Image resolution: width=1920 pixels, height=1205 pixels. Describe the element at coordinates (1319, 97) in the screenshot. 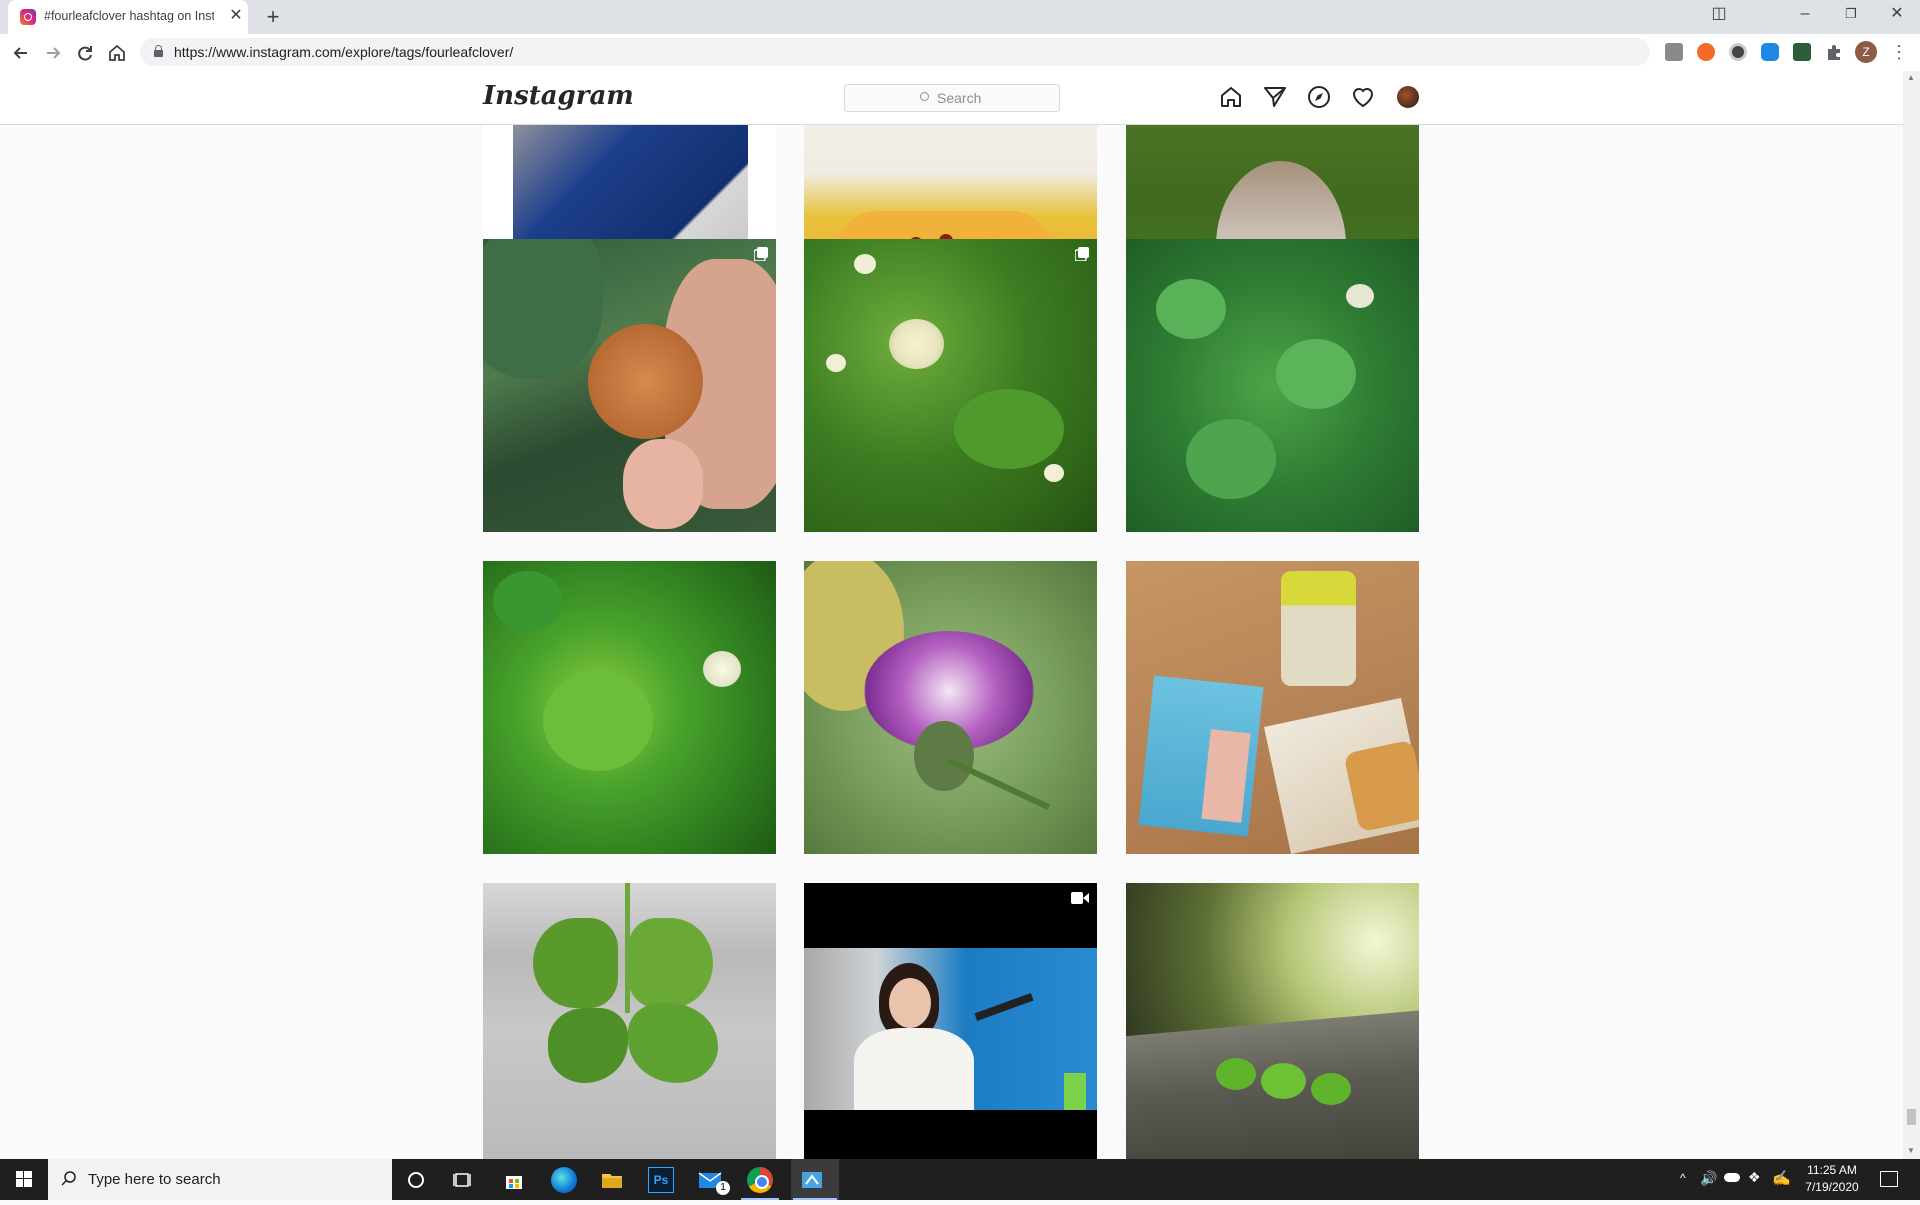

I see `explore-icon` at that location.